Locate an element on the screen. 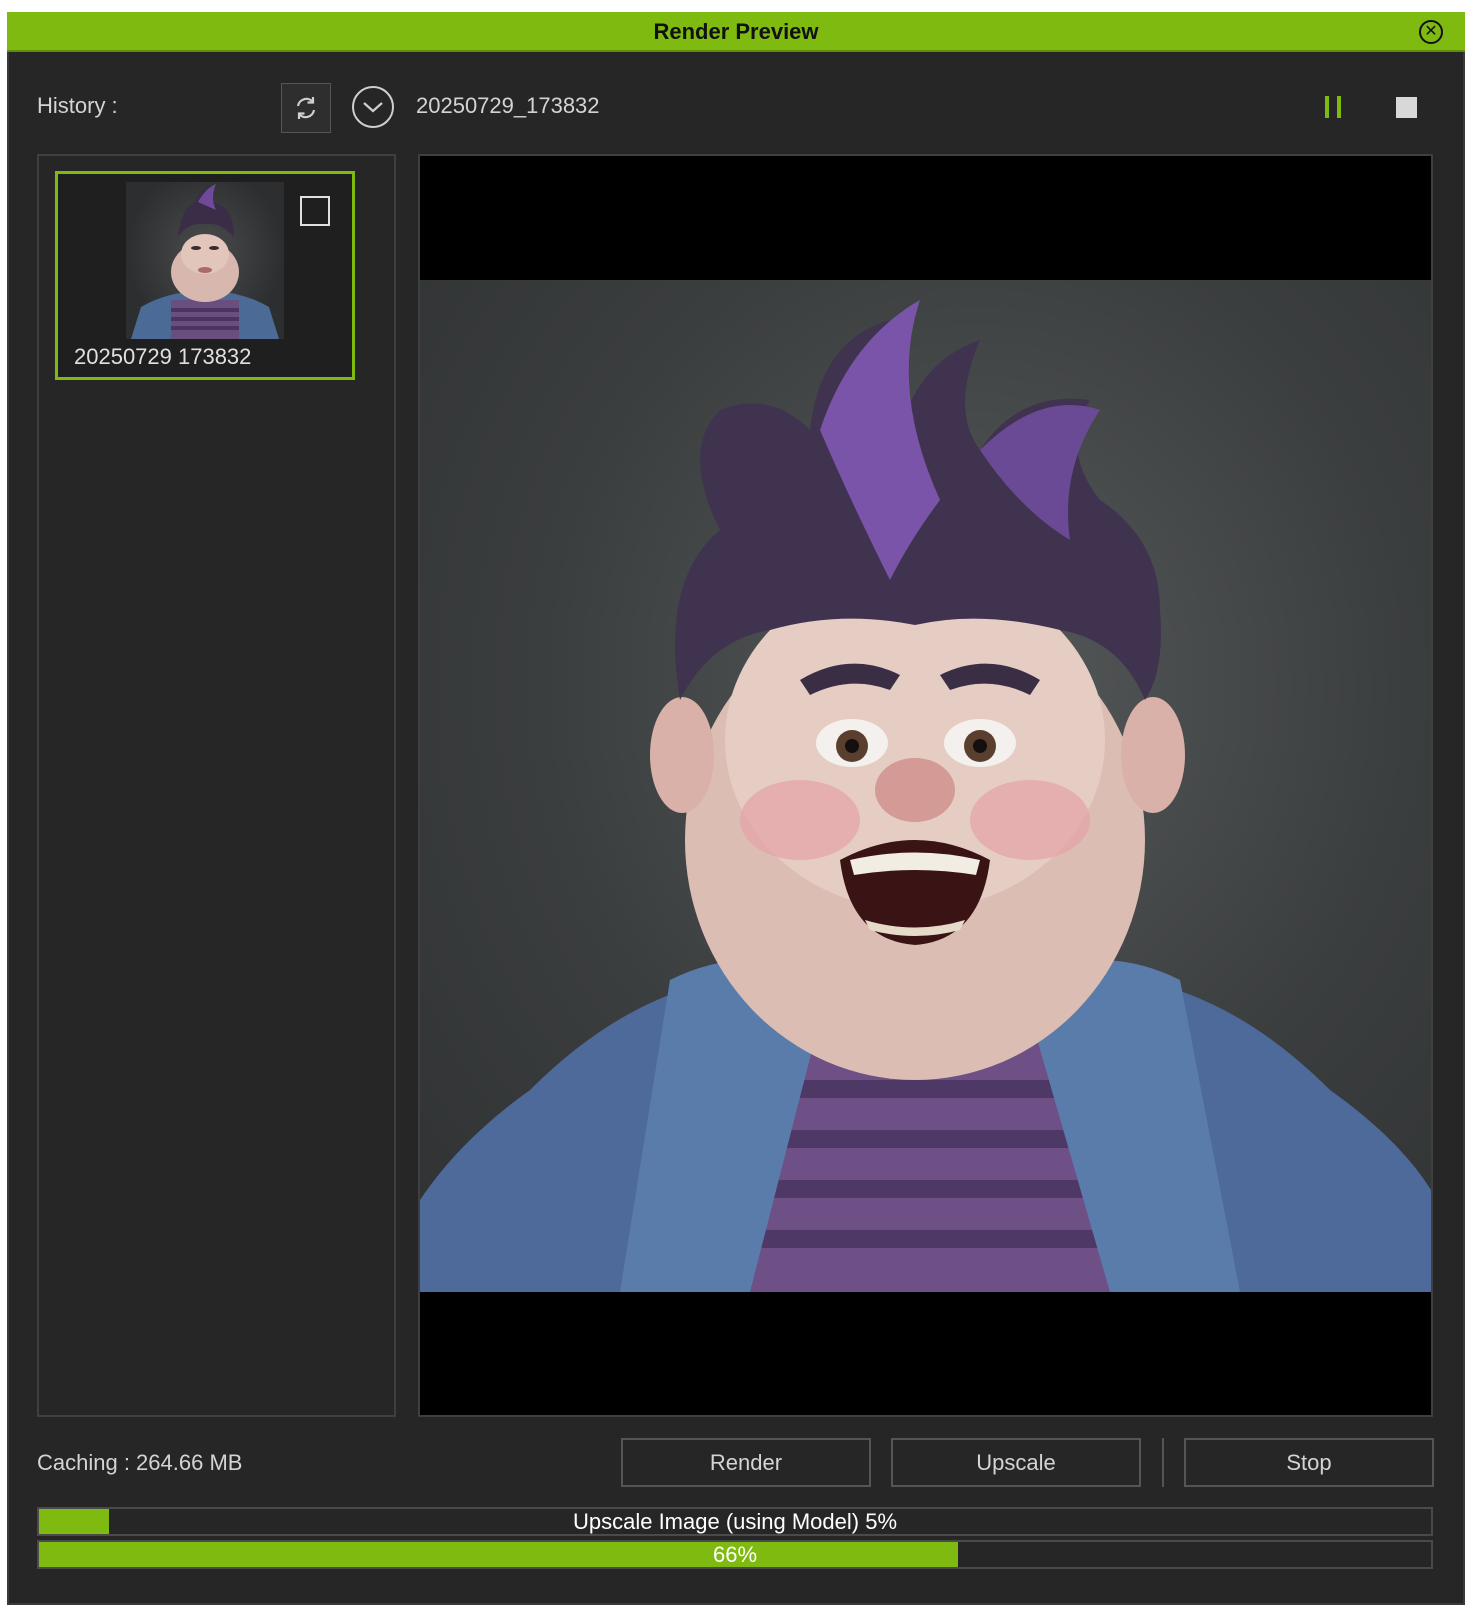  stop-button: Stop is located at coordinates (1309, 1462).